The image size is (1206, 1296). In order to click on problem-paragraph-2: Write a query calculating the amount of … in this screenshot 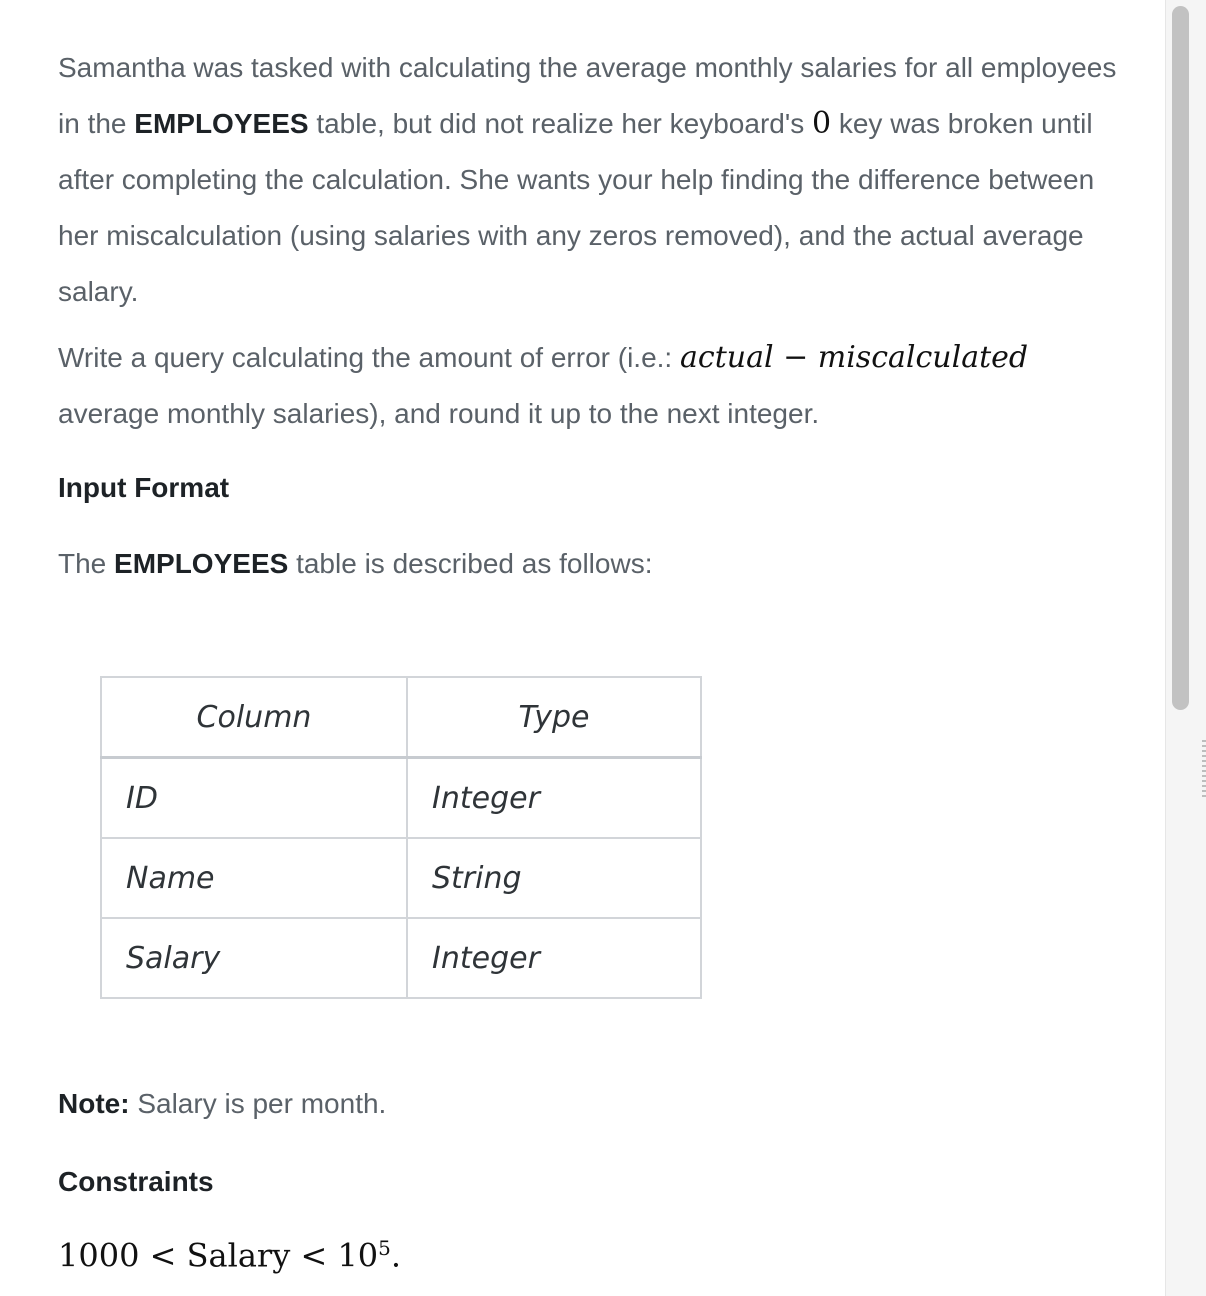, I will do `click(588, 386)`.